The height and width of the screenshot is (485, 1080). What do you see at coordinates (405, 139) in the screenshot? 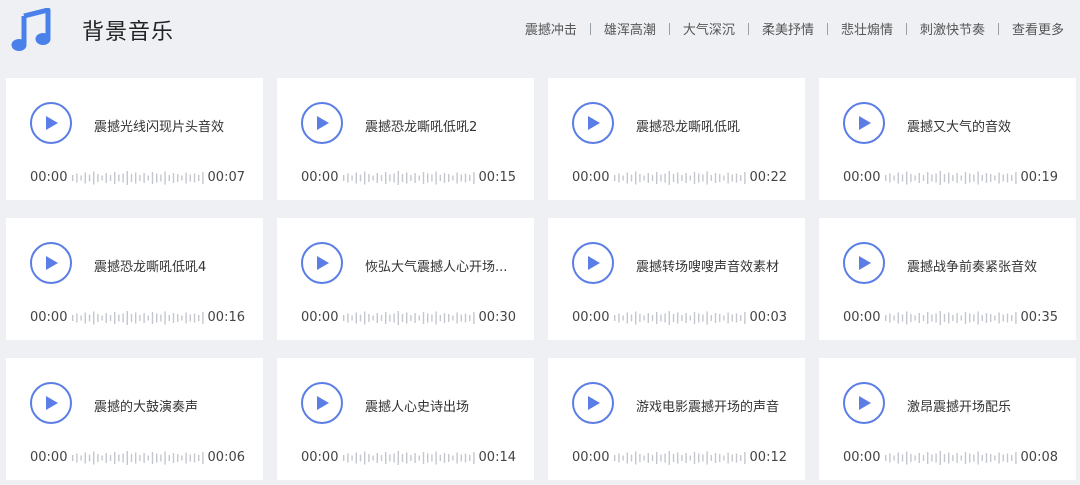
I see `track-card: 震撼恐龙嘶吼低吼2 00:00 00:15` at bounding box center [405, 139].